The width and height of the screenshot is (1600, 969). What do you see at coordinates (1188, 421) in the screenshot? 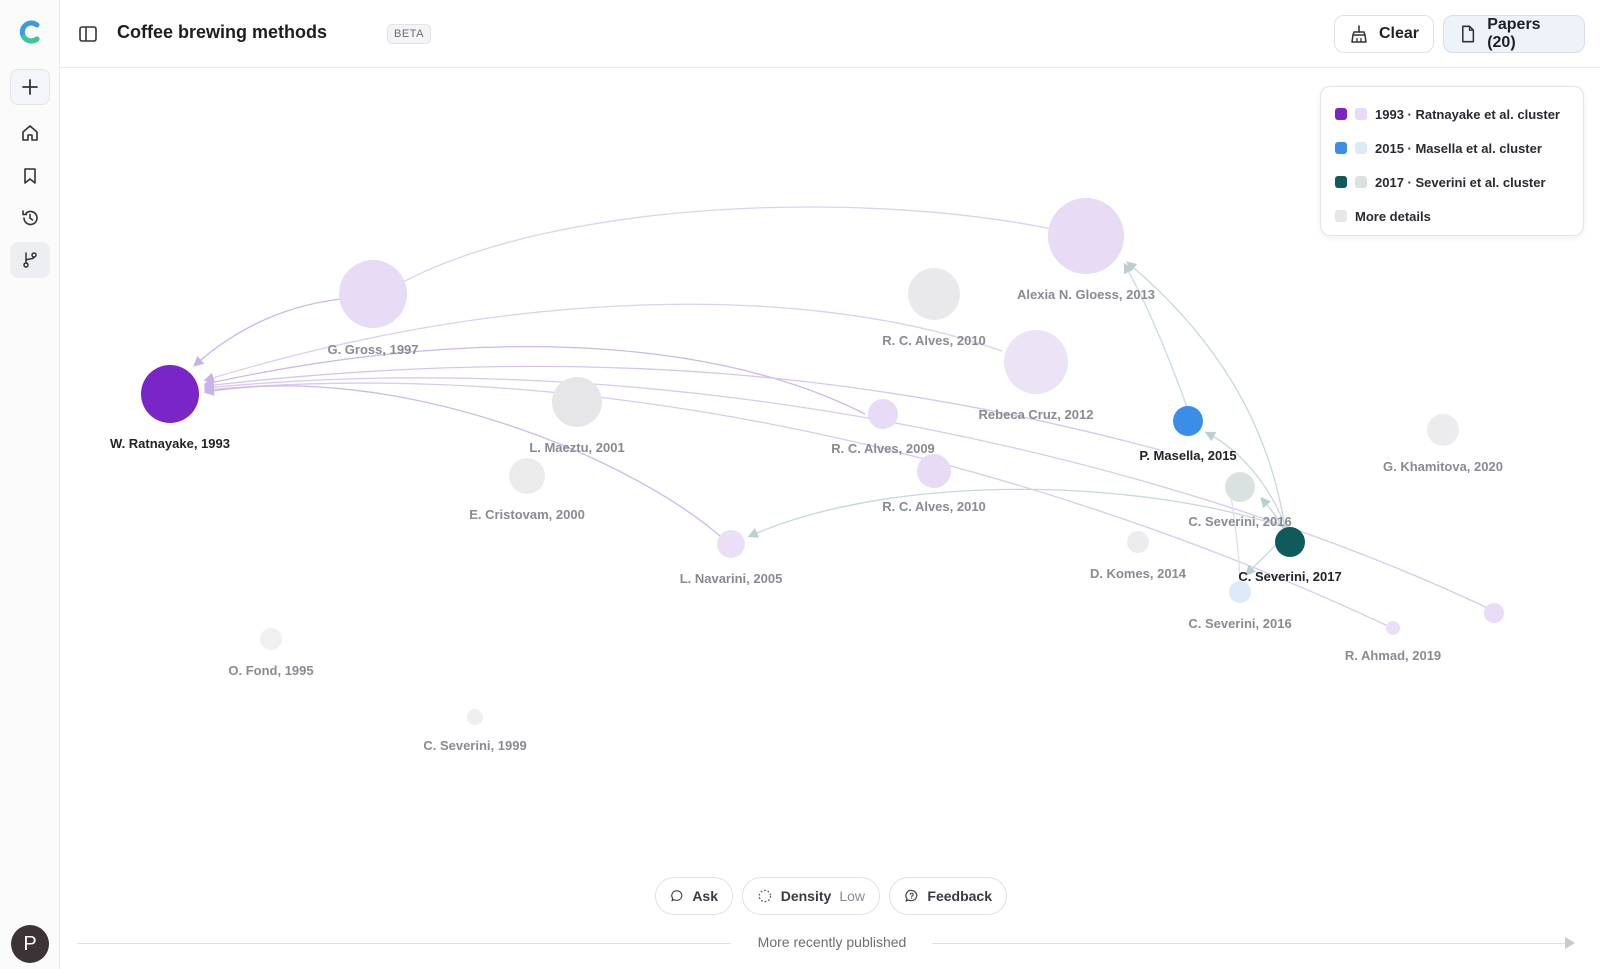
I see `node-masella-2015` at bounding box center [1188, 421].